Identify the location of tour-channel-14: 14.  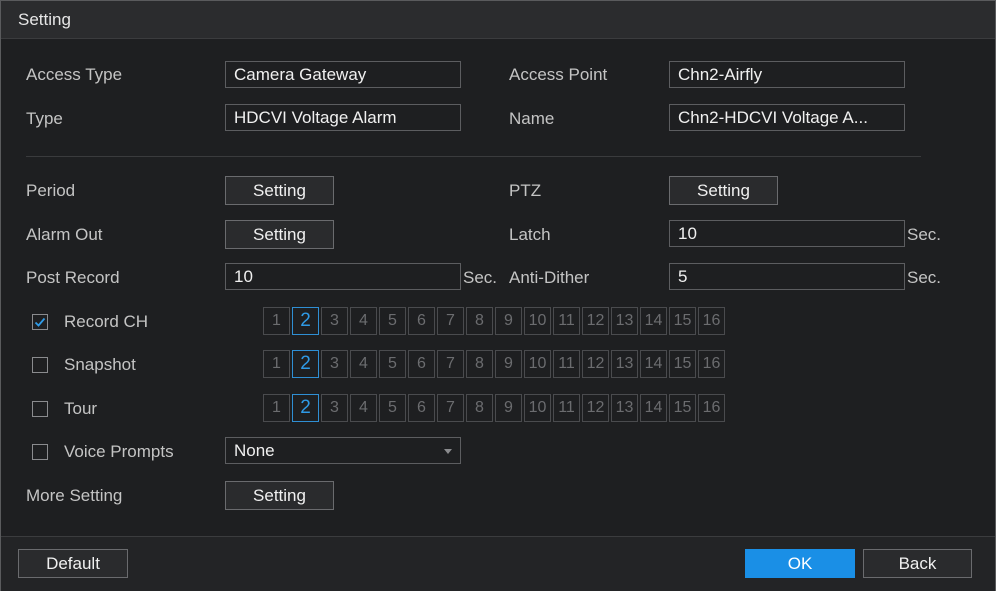
(653, 408).